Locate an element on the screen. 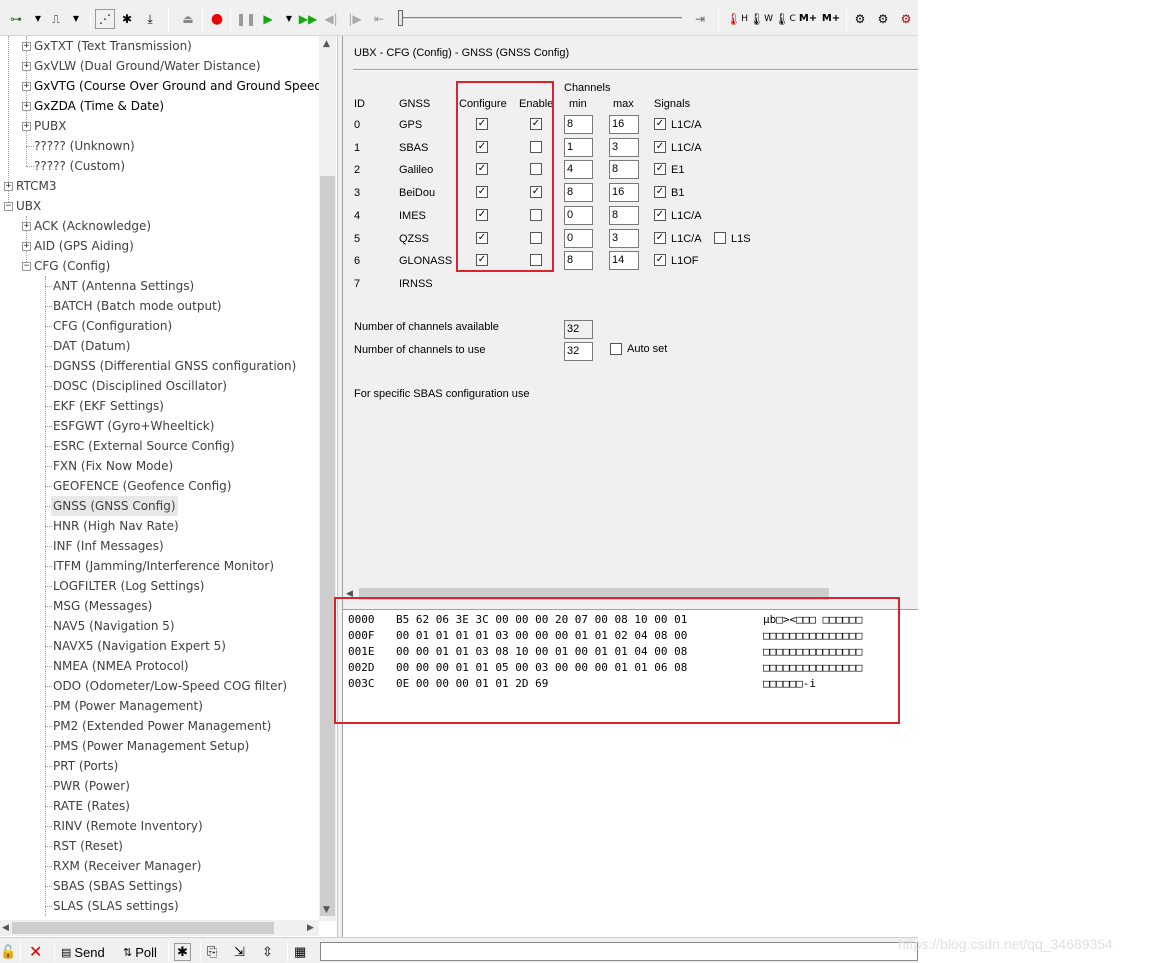 The height and width of the screenshot is (963, 1152). tree-item-label: DGNSS (Differential GNSS configuration) is located at coordinates (175, 366).